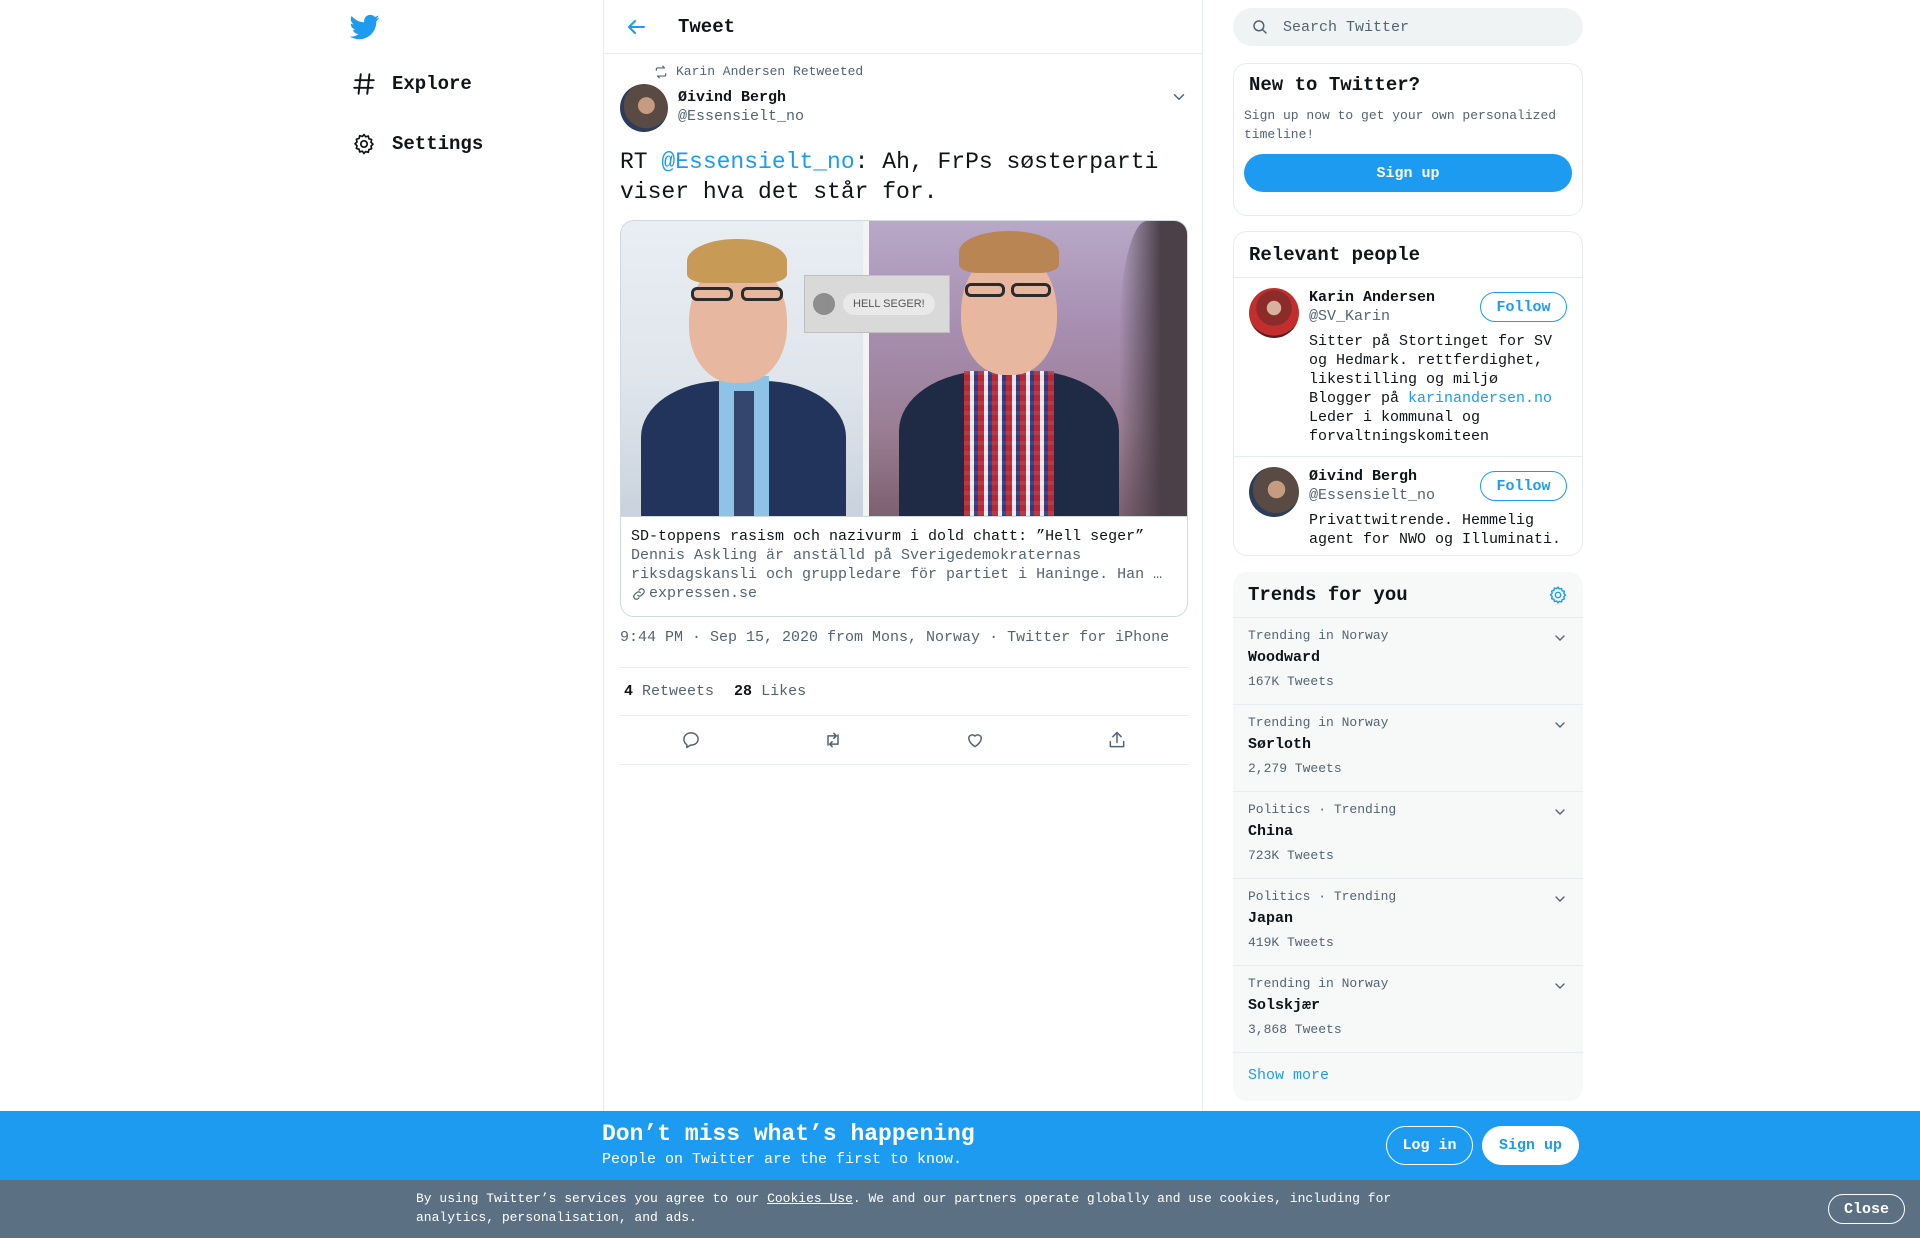 The image size is (1920, 1238). What do you see at coordinates (1284, 1005) in the screenshot?
I see `trend-name: Solskjær` at bounding box center [1284, 1005].